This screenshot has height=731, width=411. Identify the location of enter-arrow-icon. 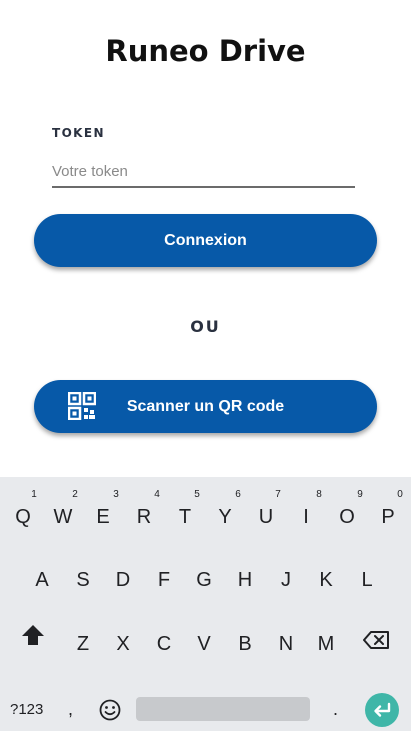
(382, 709).